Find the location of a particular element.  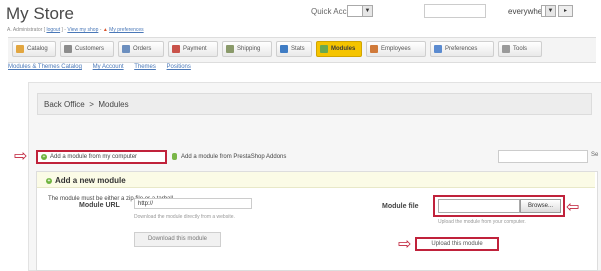

truck-icon is located at coordinates (230, 49).